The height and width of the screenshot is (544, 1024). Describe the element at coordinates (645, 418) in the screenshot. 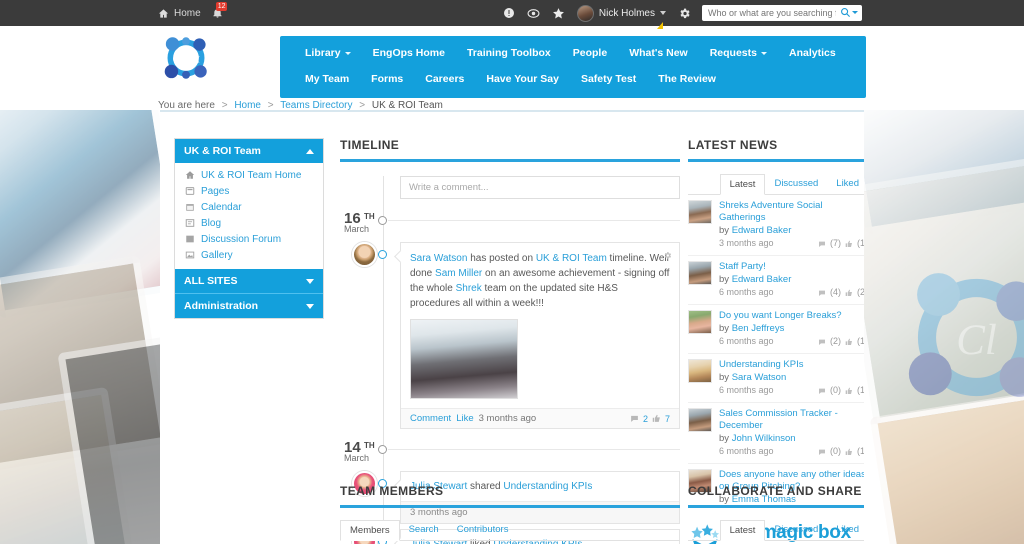

I see `comment-count: 2` at that location.